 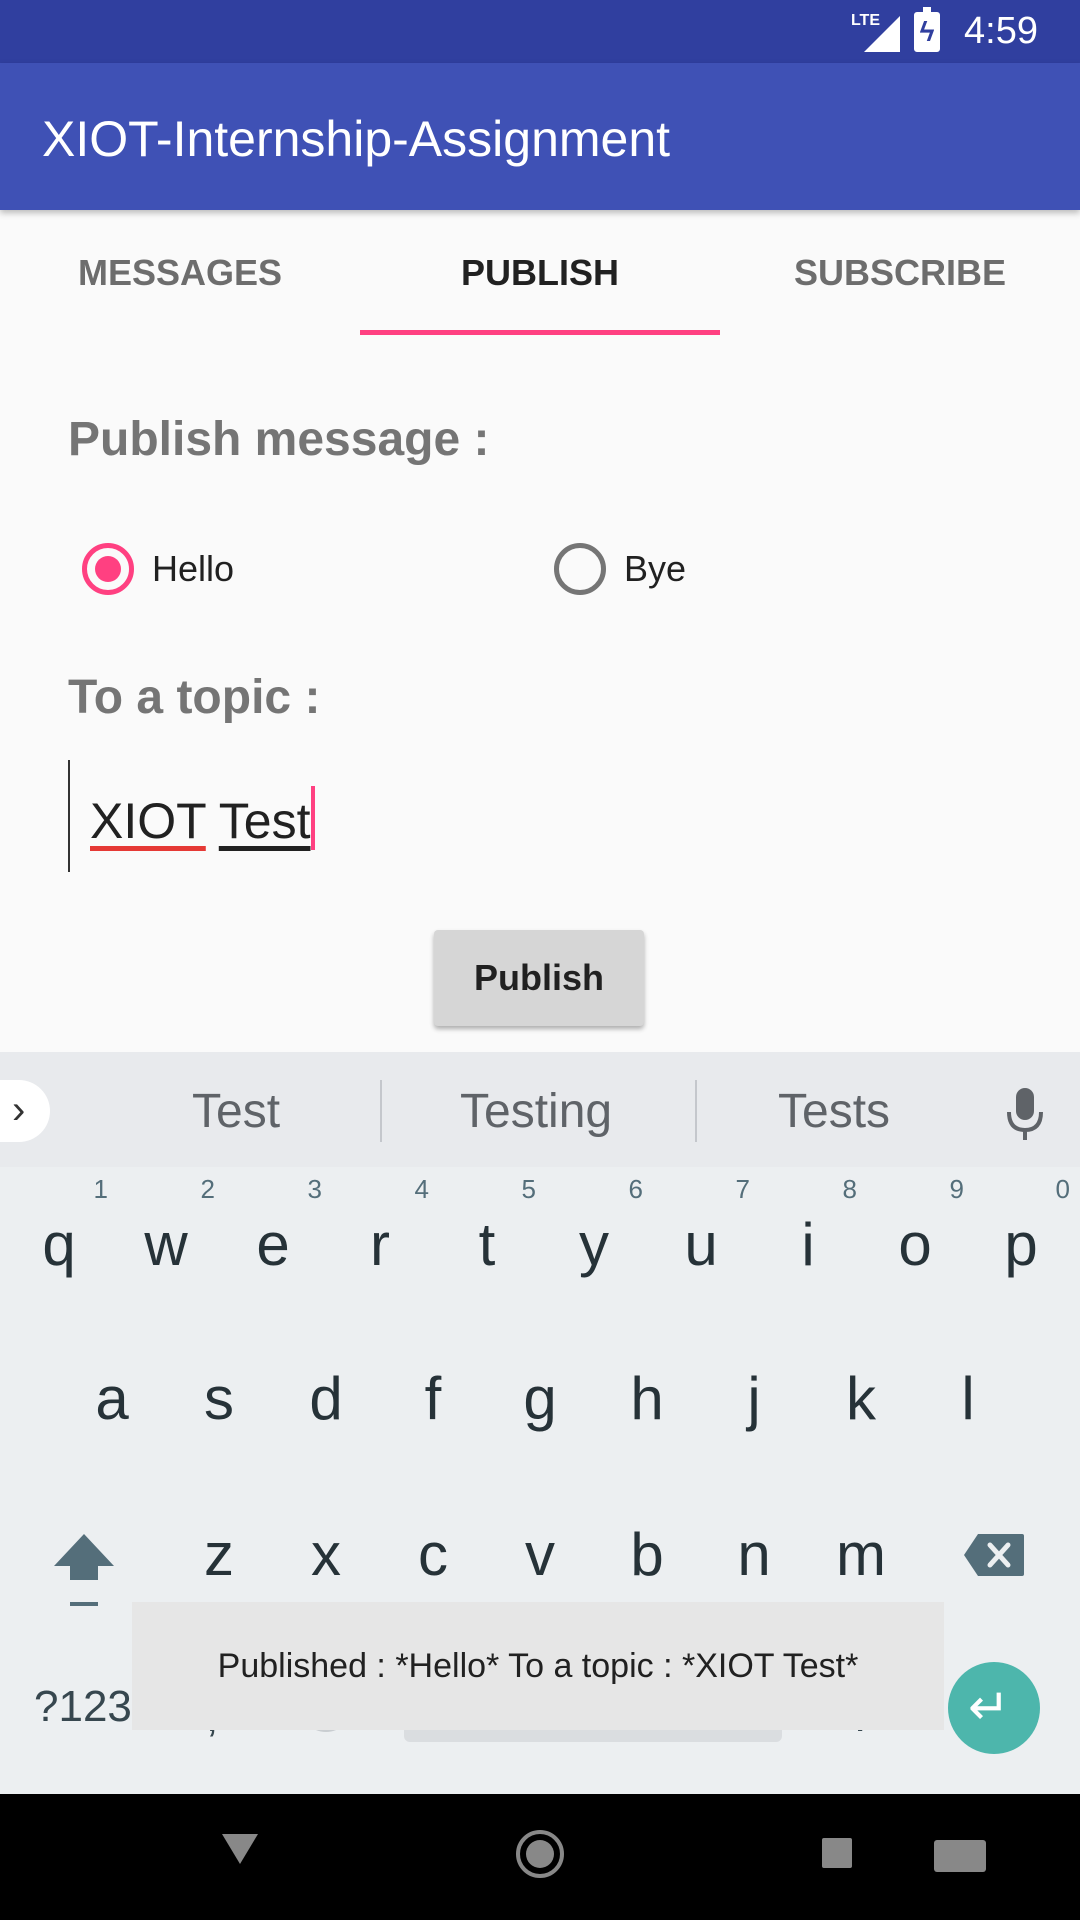 What do you see at coordinates (207, 1189) in the screenshot?
I see `key-w-hint: 2` at bounding box center [207, 1189].